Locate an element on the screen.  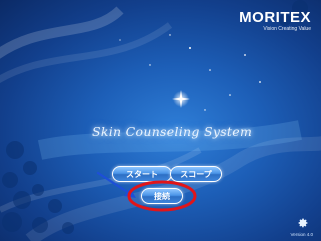
gear-icon is located at coordinates (303, 223).